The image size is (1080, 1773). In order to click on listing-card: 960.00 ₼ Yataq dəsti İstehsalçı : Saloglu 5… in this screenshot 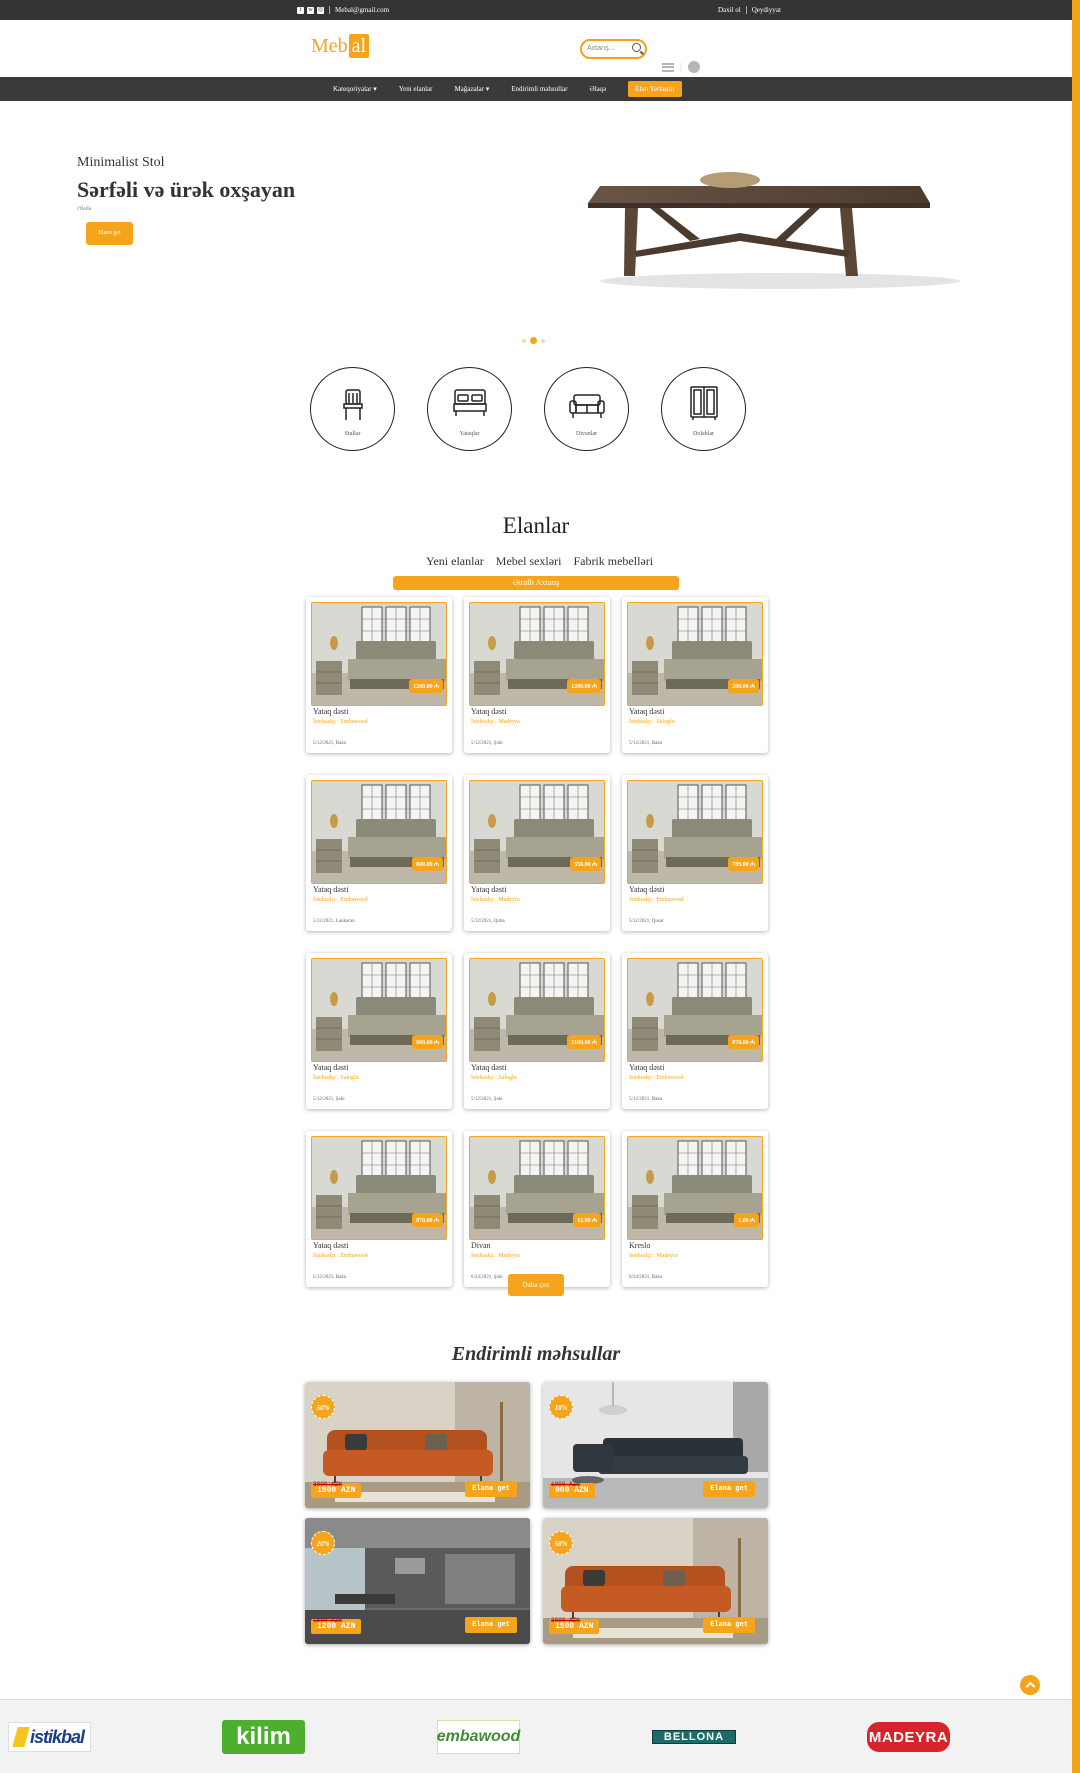, I will do `click(379, 1031)`.